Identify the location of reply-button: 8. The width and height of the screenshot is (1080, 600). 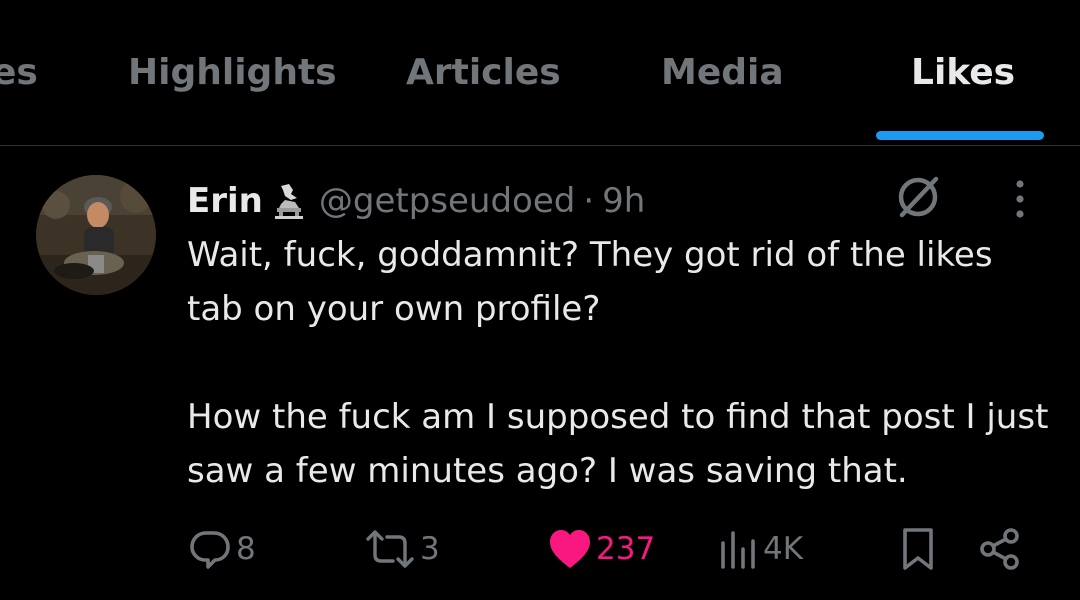
(222, 549).